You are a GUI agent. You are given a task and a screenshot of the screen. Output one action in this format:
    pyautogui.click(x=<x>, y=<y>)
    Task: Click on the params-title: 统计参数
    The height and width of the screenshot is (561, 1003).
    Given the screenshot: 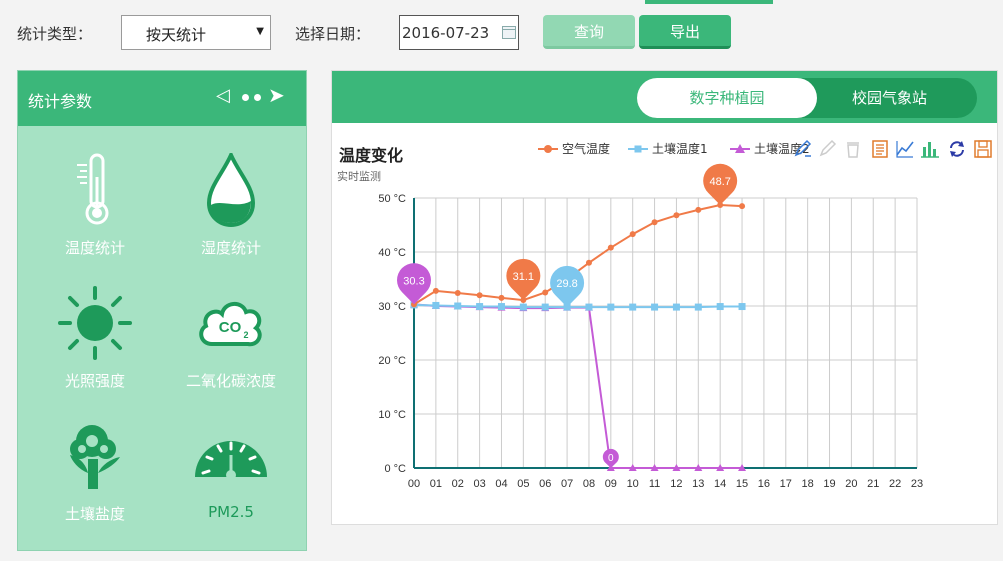 What is the action you would take?
    pyautogui.click(x=60, y=101)
    